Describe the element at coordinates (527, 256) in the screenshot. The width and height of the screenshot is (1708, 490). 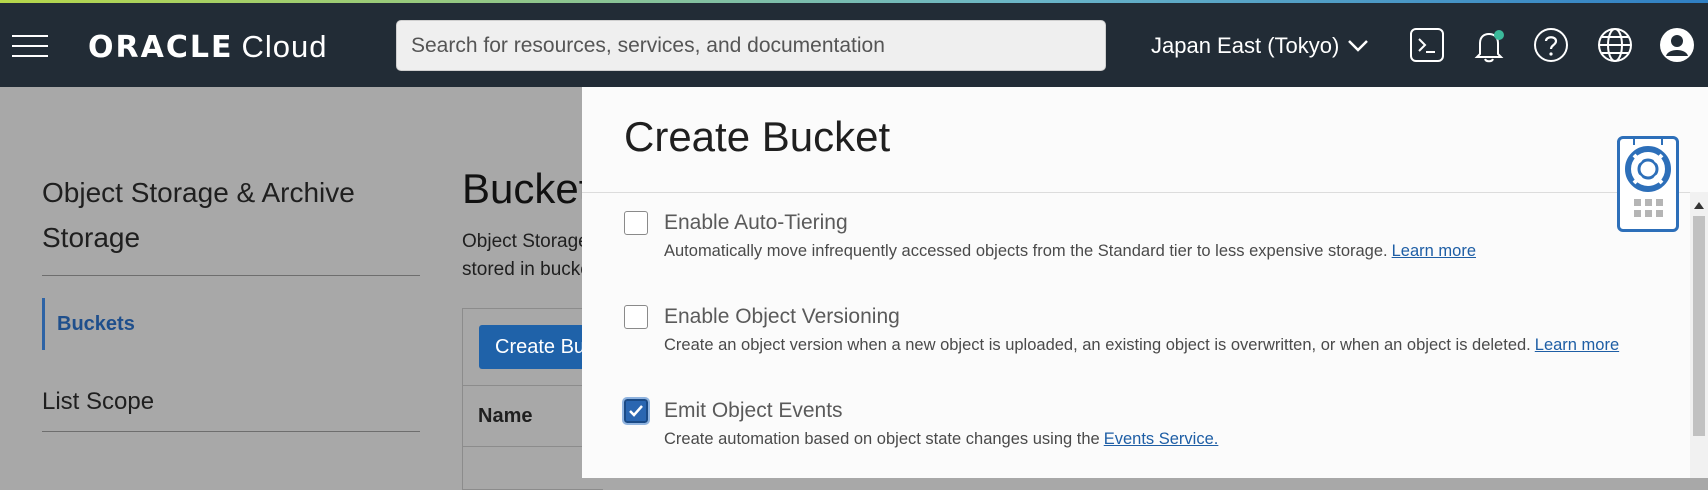
I see `page-description: Object Storage stored in buckets` at that location.